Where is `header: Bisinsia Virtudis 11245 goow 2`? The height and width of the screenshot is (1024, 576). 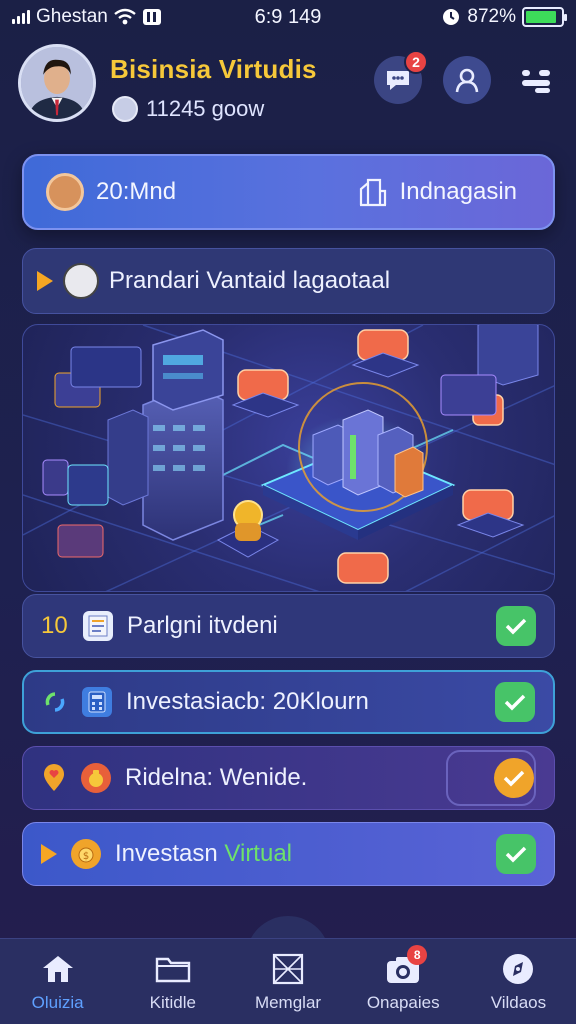 header: Bisinsia Virtudis 11245 goow 2 is located at coordinates (288, 89).